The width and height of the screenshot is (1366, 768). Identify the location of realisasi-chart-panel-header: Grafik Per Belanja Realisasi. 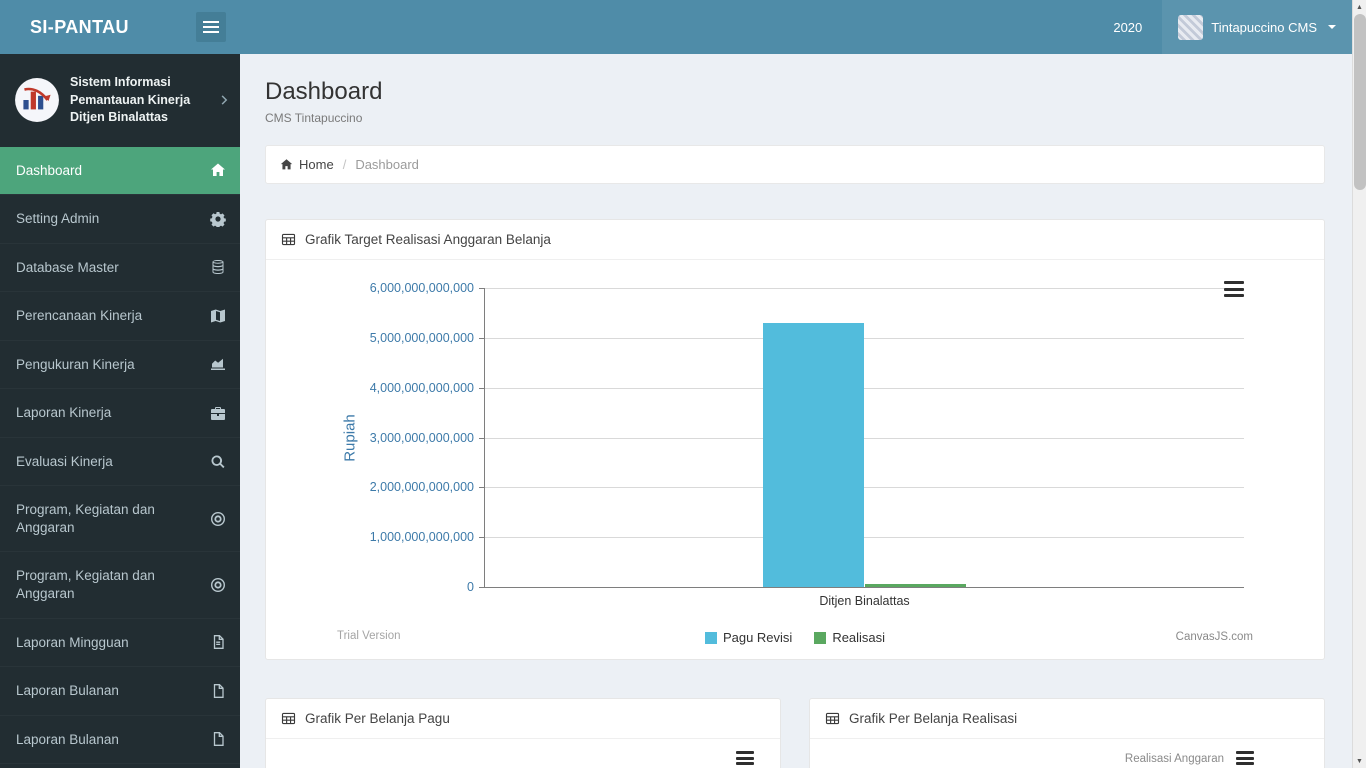
(1067, 719).